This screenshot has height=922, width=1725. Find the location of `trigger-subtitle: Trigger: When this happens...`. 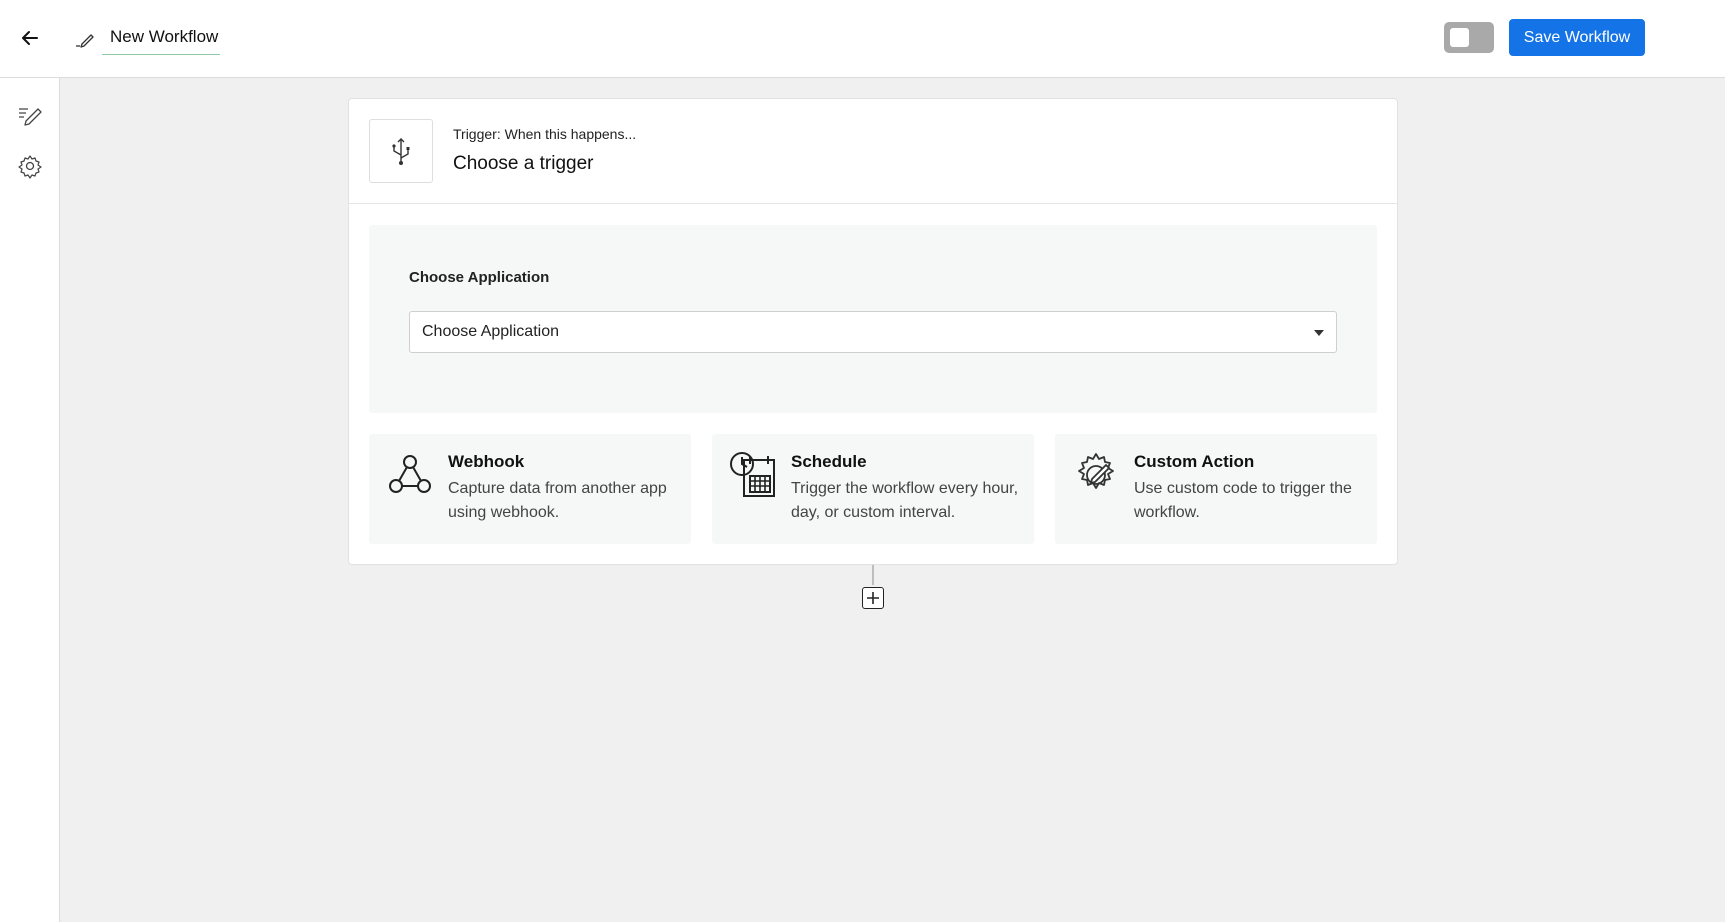

trigger-subtitle: Trigger: When this happens... is located at coordinates (545, 134).